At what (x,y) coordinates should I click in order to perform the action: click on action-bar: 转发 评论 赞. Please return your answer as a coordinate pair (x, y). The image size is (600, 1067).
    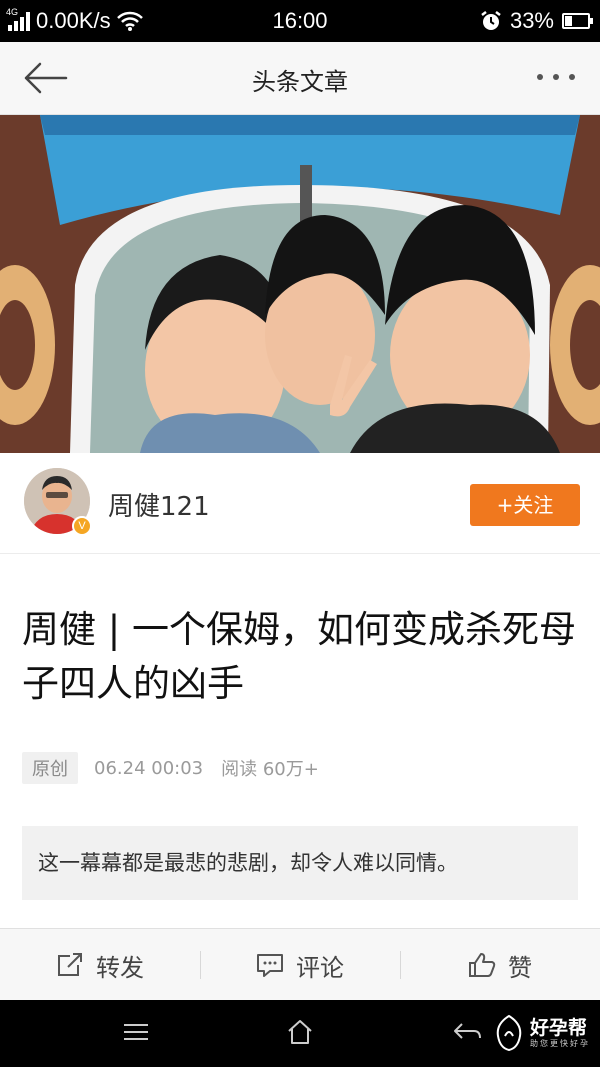
    Looking at the image, I should click on (300, 964).